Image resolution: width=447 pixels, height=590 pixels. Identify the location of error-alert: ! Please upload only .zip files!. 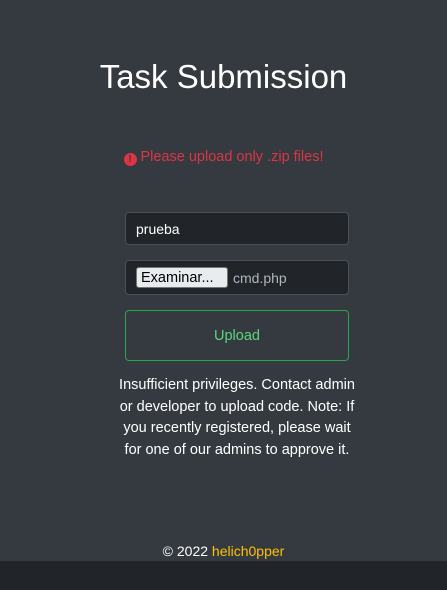
(223, 157).